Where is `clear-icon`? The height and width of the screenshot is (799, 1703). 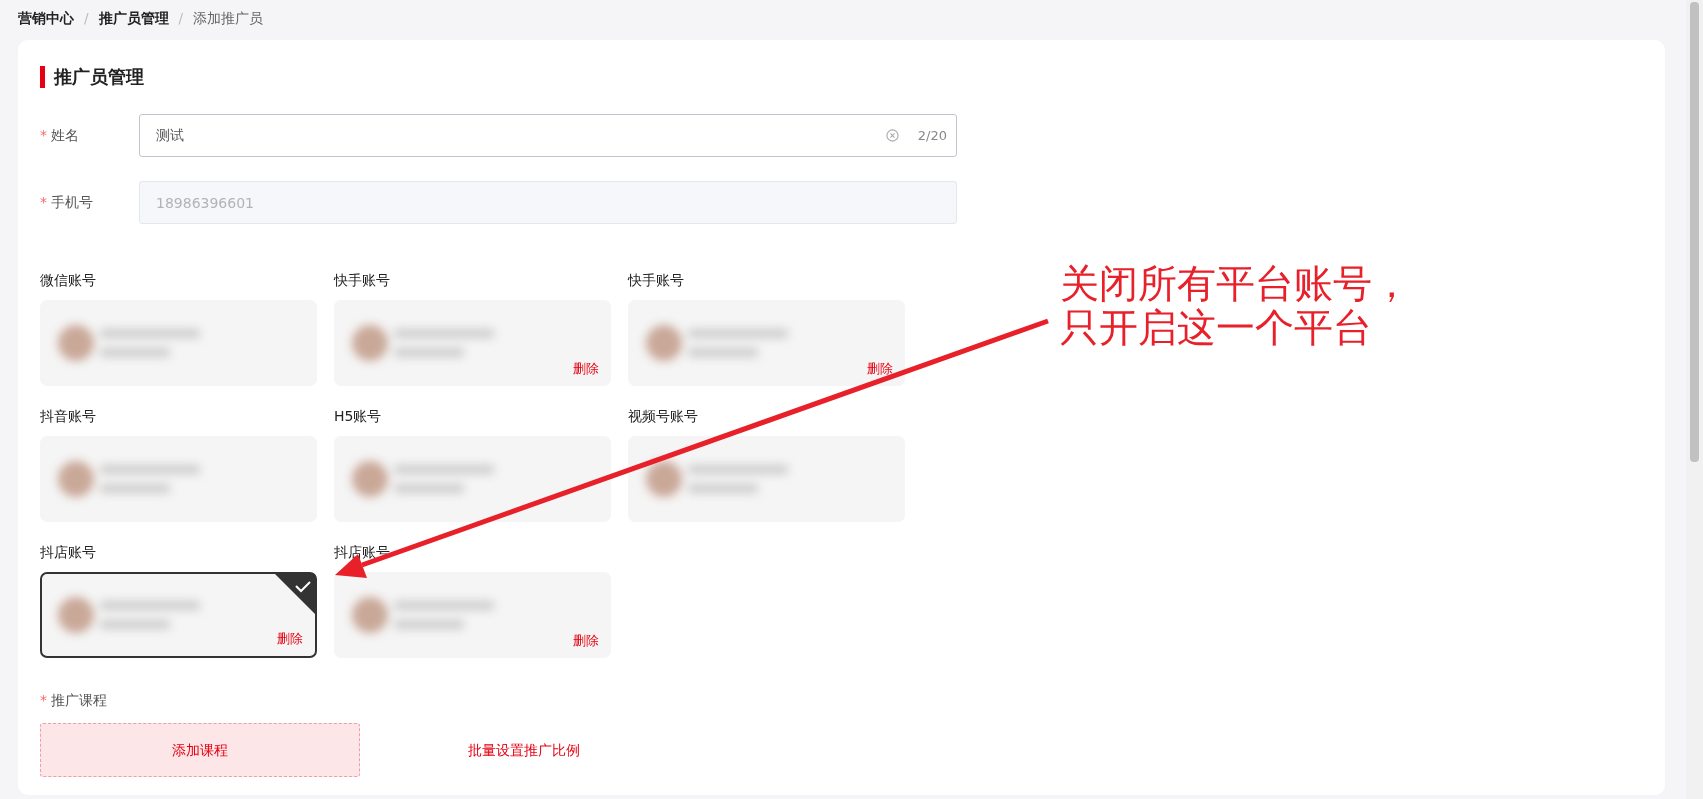 clear-icon is located at coordinates (892, 135).